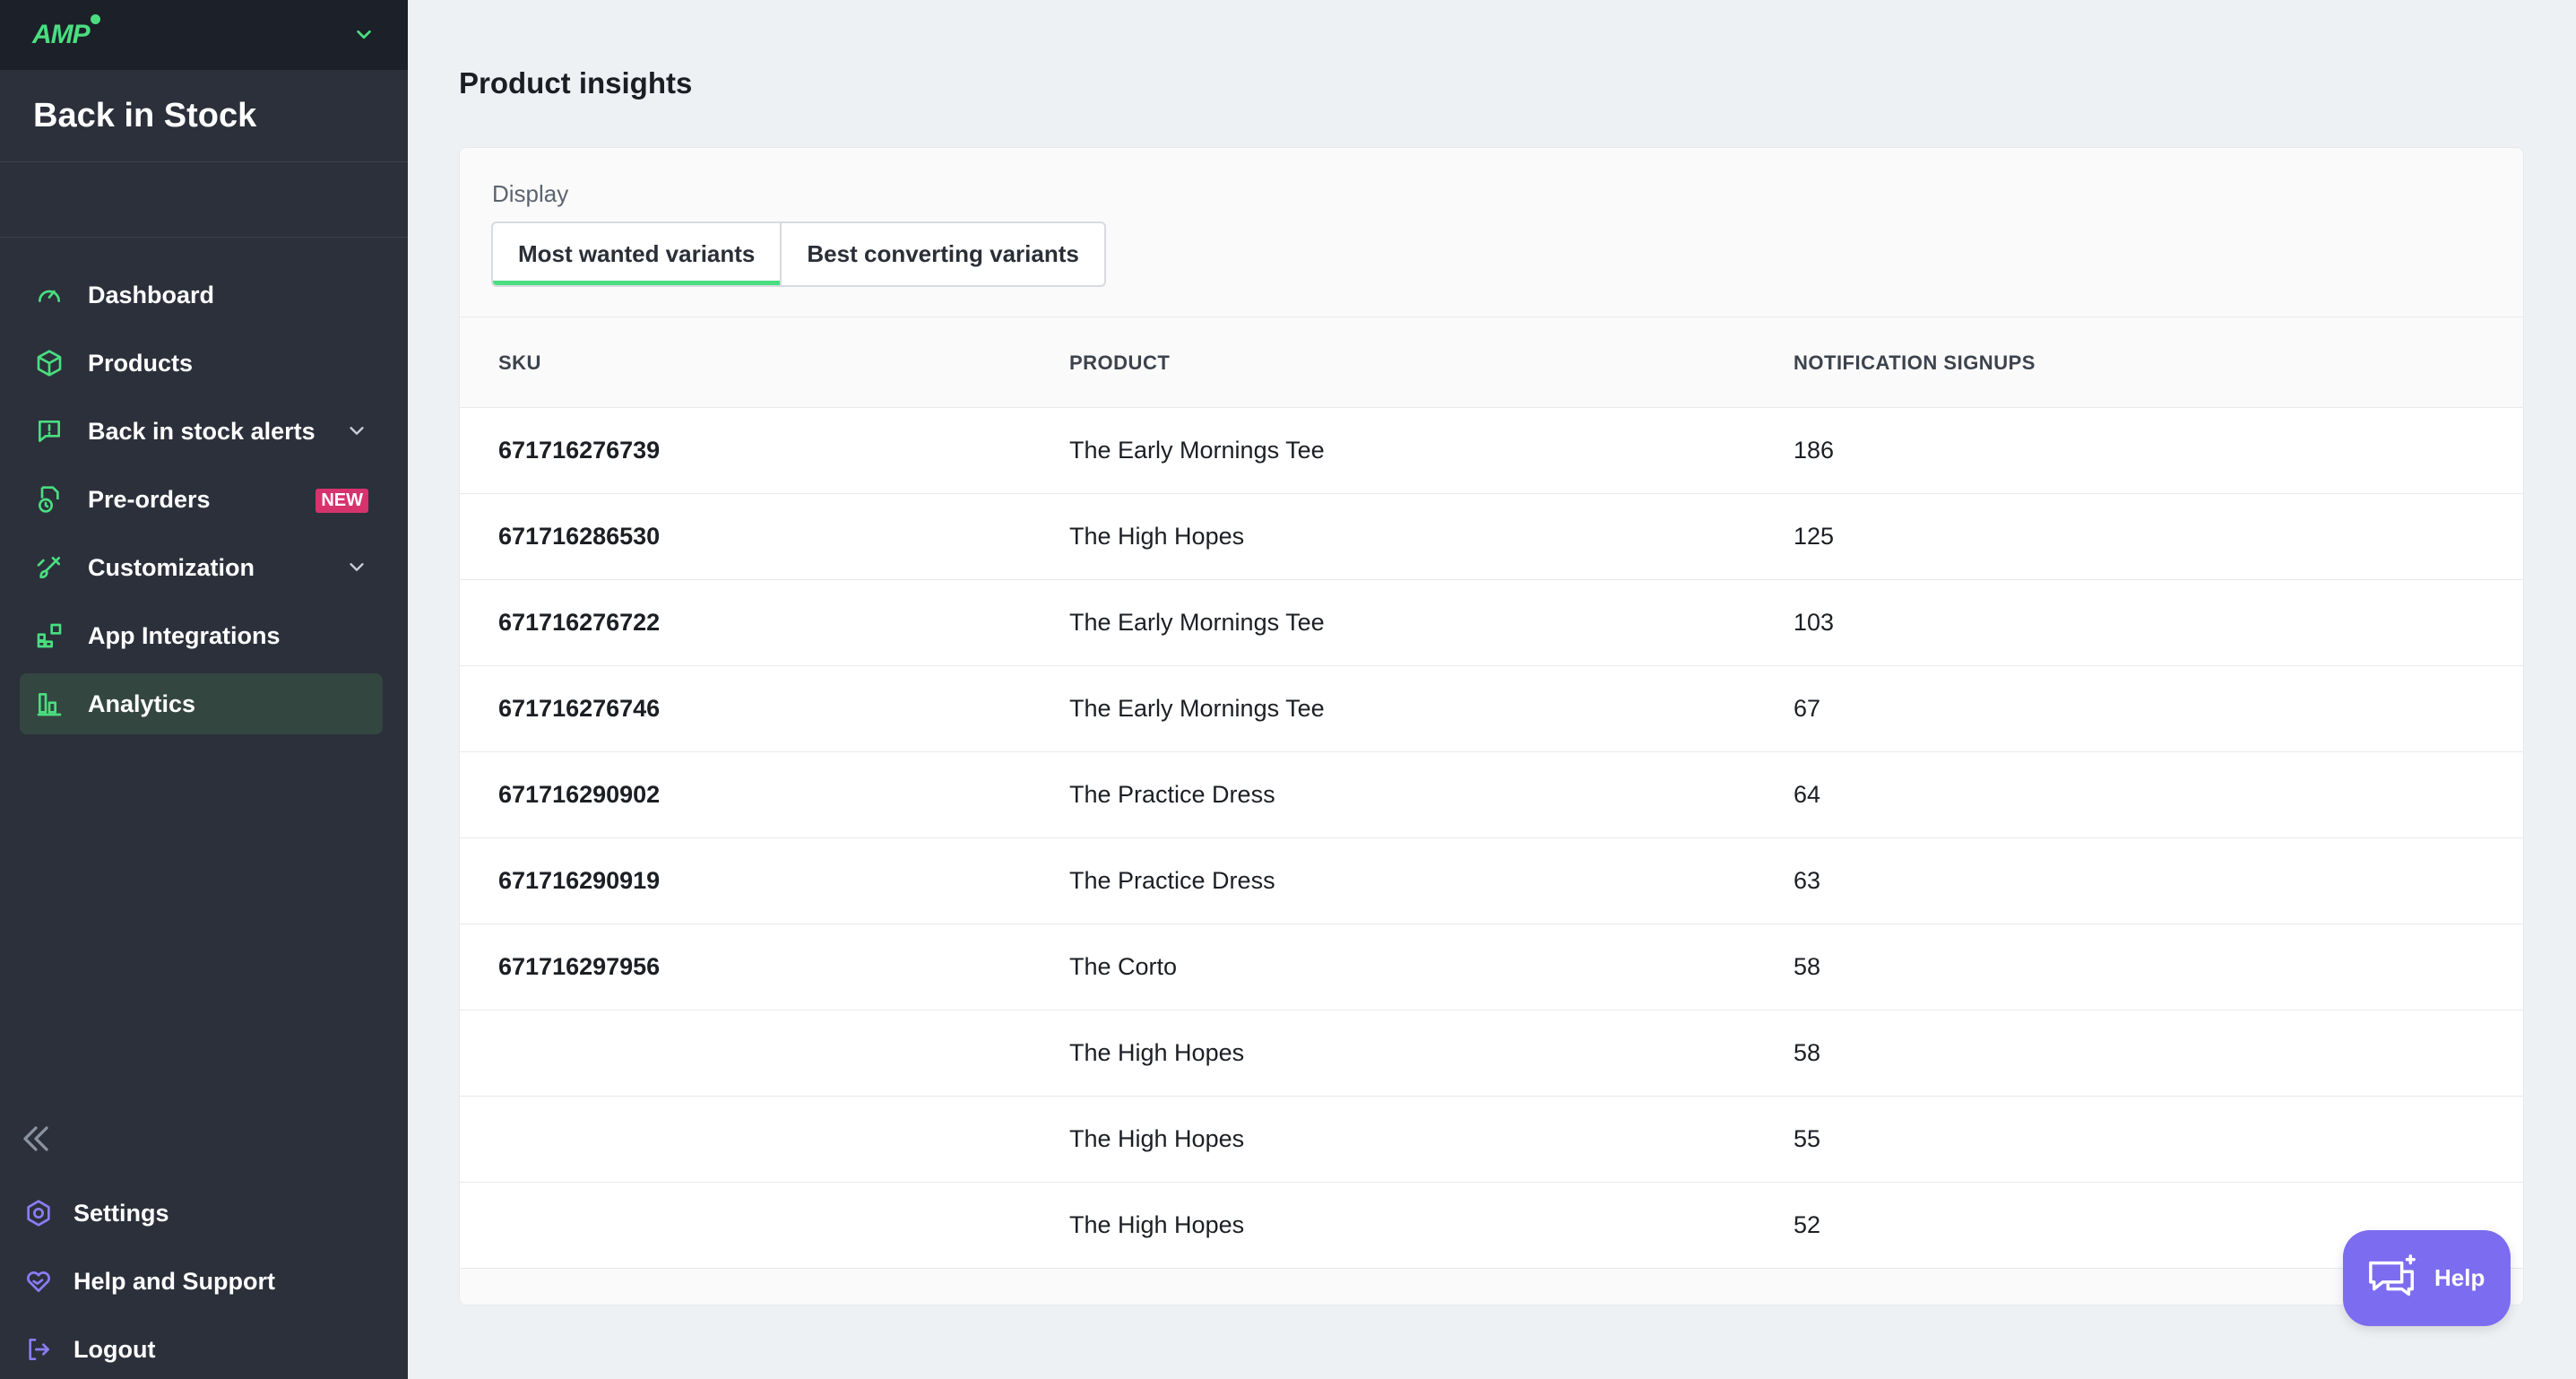 The height and width of the screenshot is (1379, 2576). What do you see at coordinates (1123, 967) in the screenshot?
I see `product-cell: The Corto` at bounding box center [1123, 967].